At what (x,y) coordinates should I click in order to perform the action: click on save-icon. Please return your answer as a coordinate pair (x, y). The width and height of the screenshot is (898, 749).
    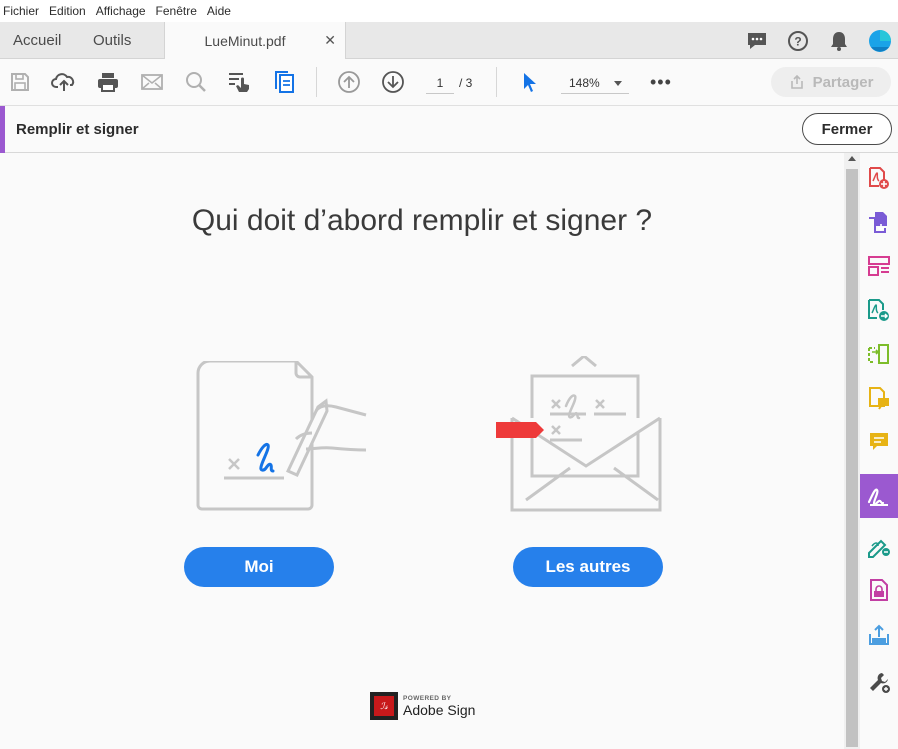
    Looking at the image, I should click on (20, 82).